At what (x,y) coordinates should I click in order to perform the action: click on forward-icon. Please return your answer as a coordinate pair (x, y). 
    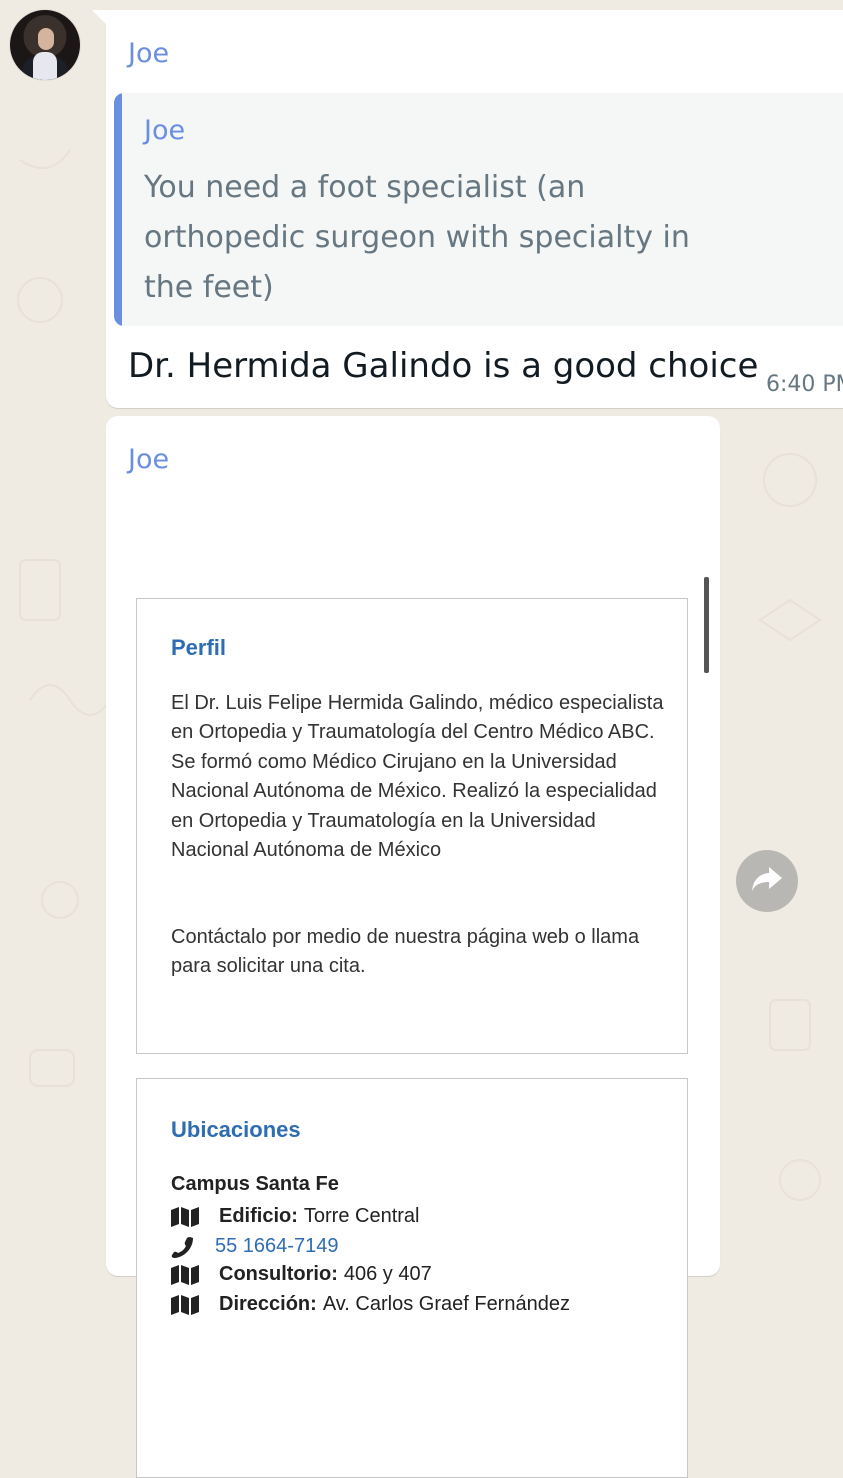
    Looking at the image, I should click on (767, 881).